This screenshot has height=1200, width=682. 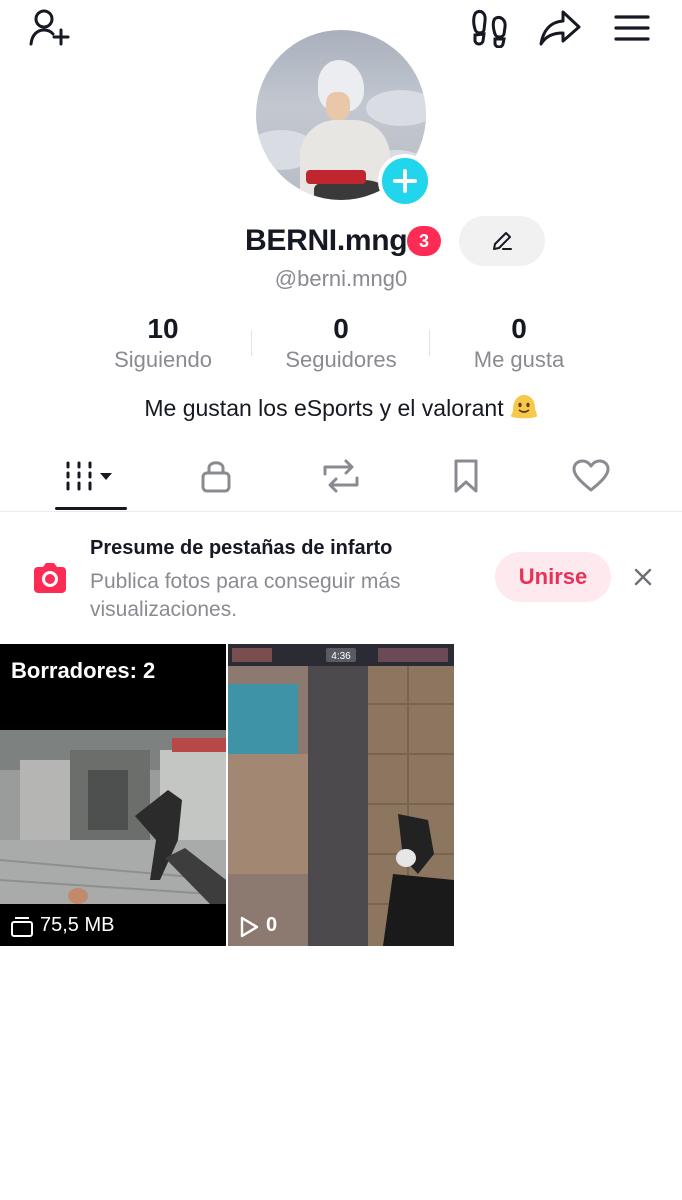 I want to click on menu-button, so click(x=632, y=28).